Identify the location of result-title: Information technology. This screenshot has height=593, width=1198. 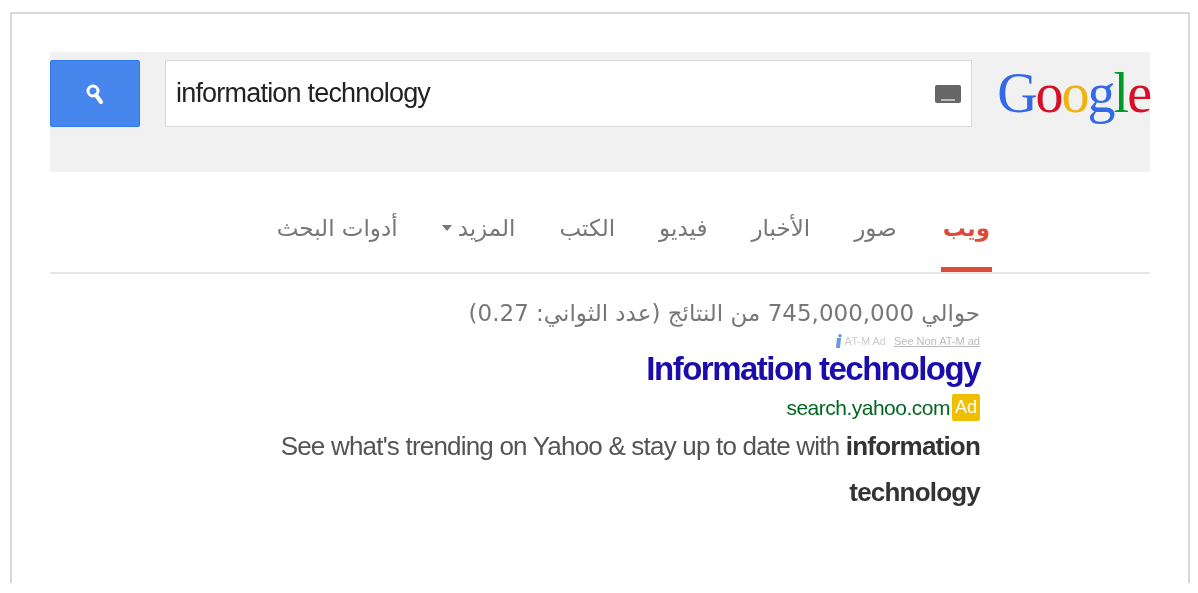
(813, 369).